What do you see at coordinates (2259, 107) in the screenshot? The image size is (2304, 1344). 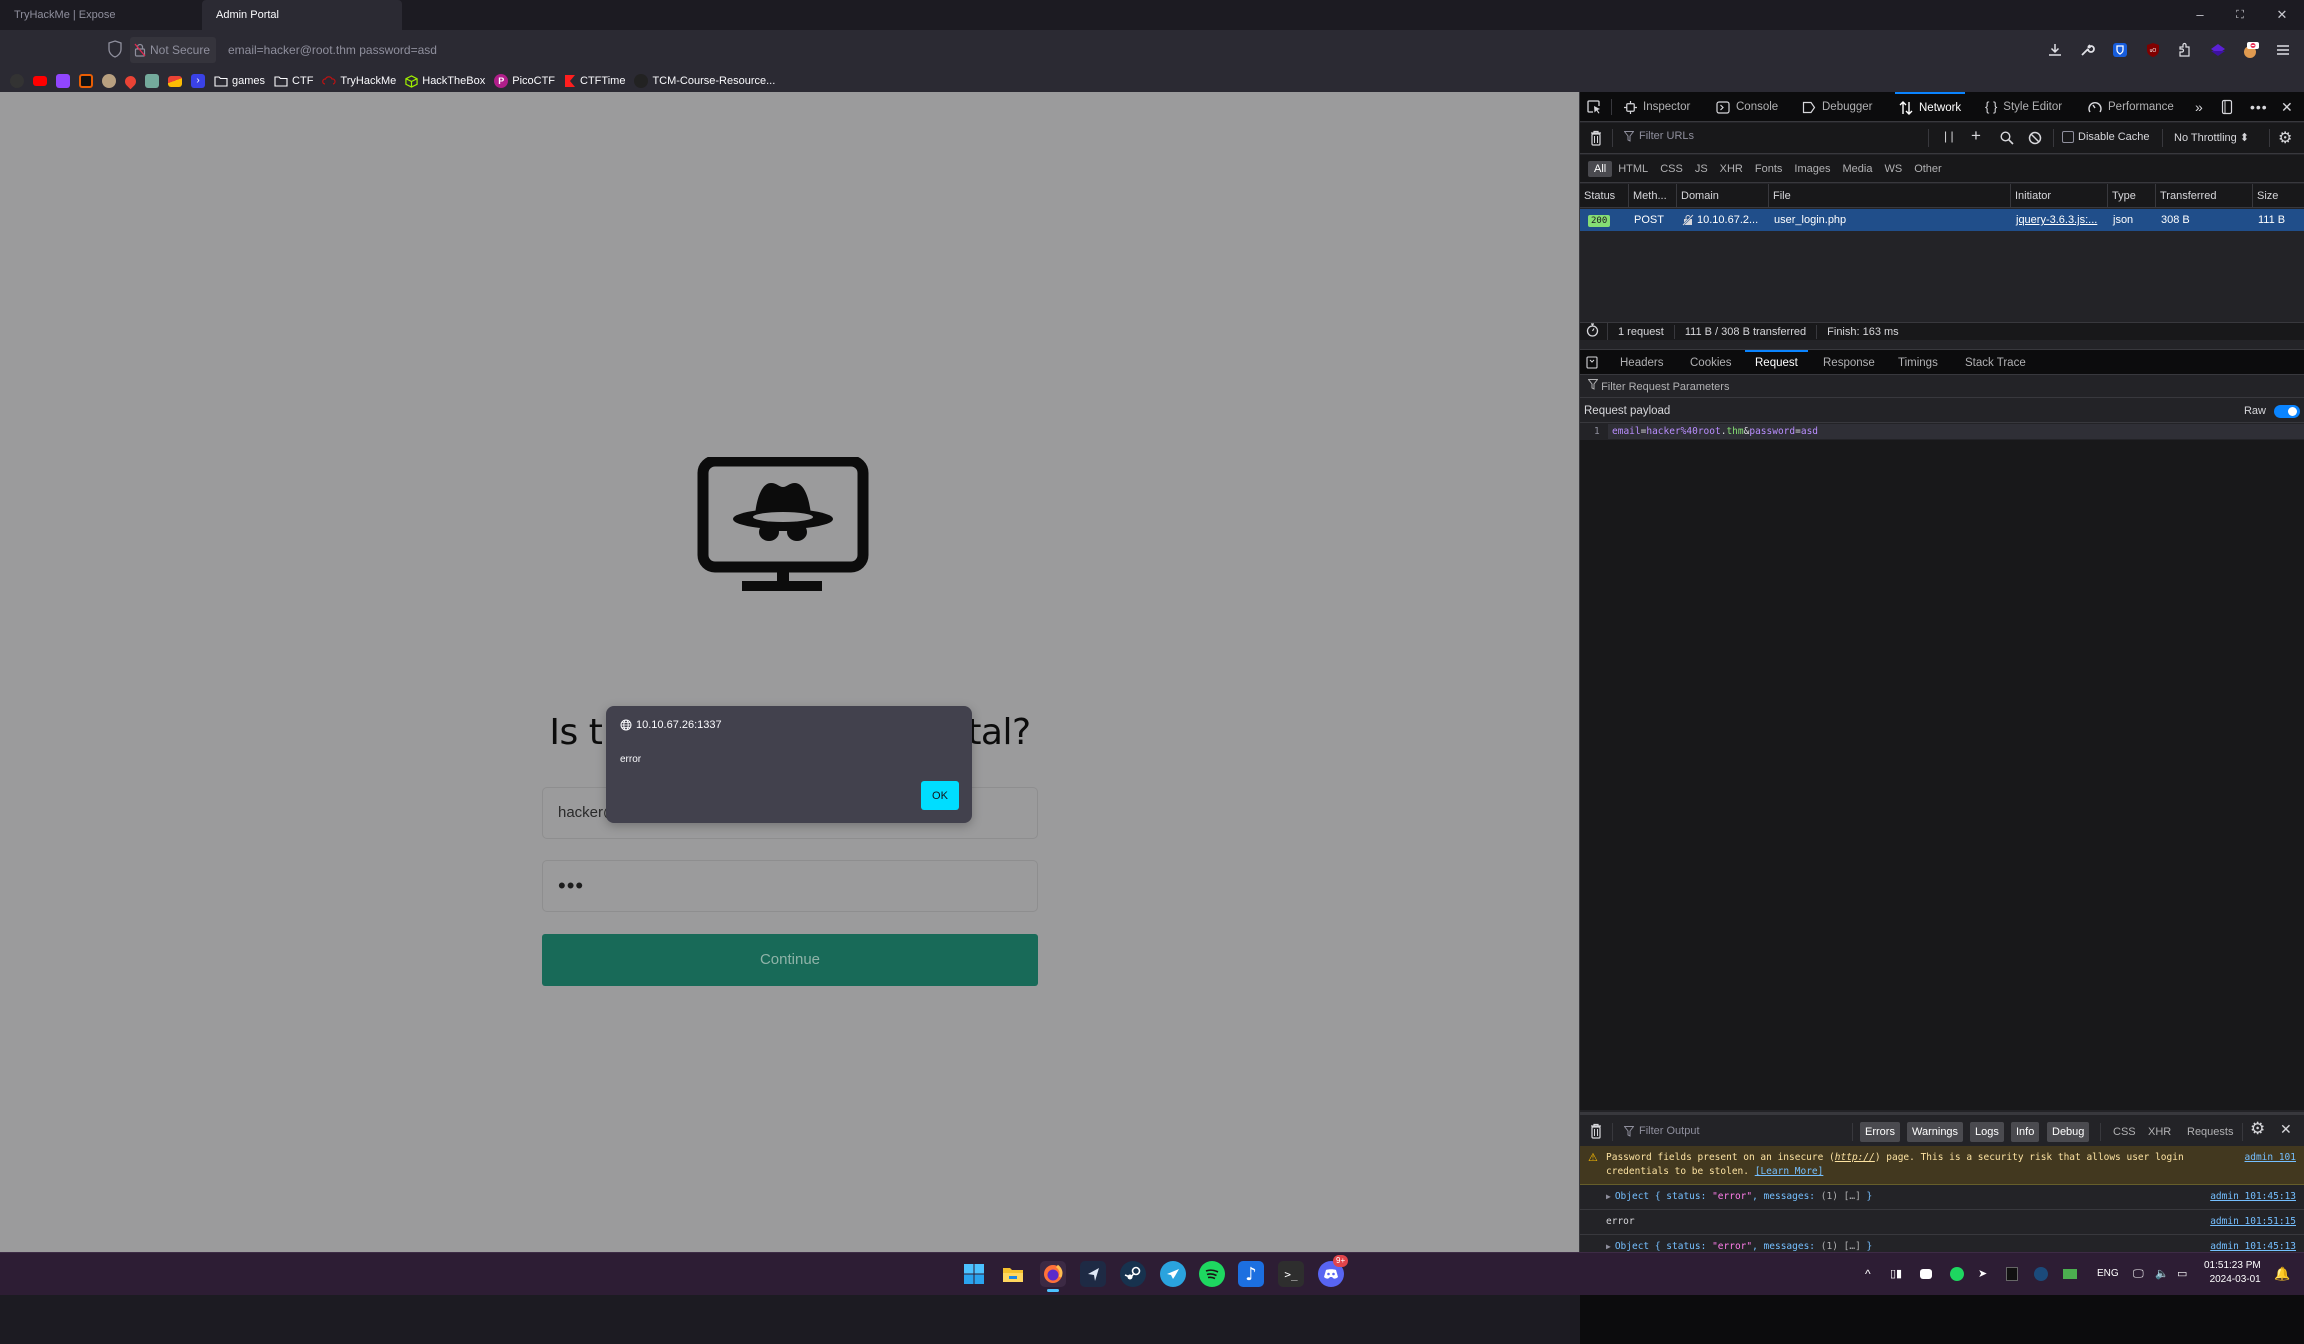 I see `devtools-options-icon: •••` at bounding box center [2259, 107].